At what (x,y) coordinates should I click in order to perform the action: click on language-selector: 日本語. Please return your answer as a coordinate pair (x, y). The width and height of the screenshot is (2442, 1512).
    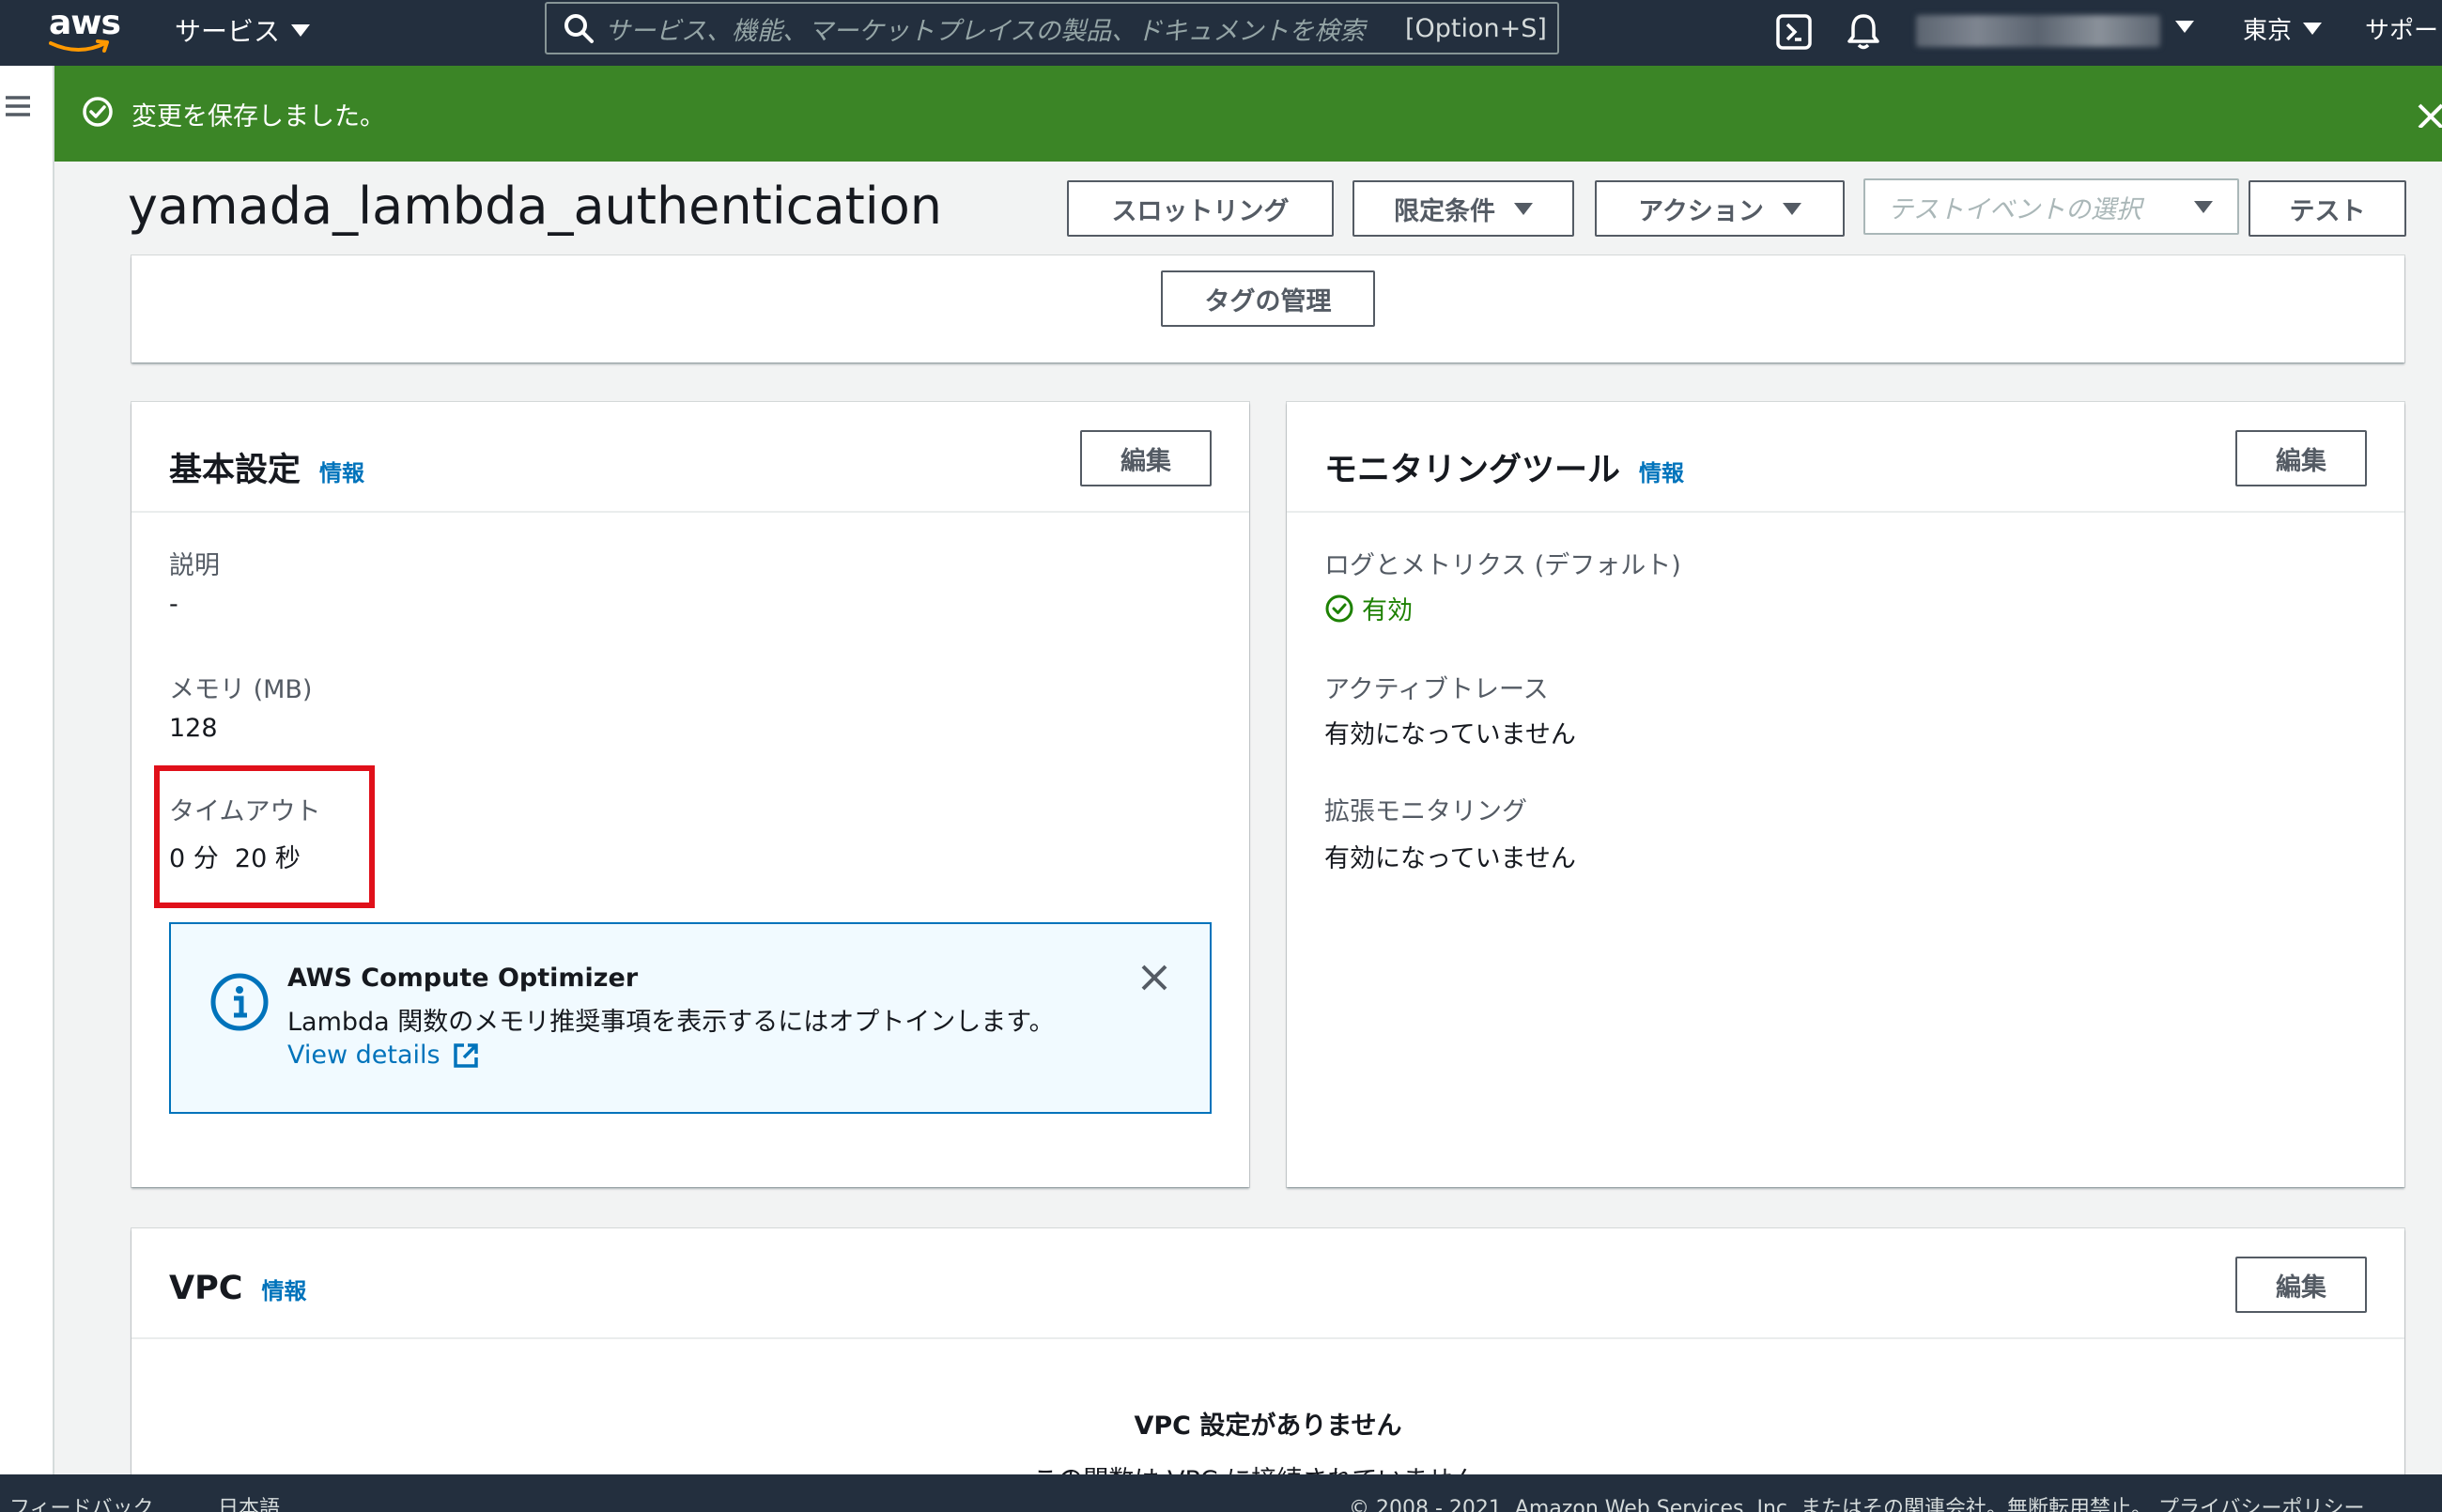
    Looking at the image, I should click on (249, 1502).